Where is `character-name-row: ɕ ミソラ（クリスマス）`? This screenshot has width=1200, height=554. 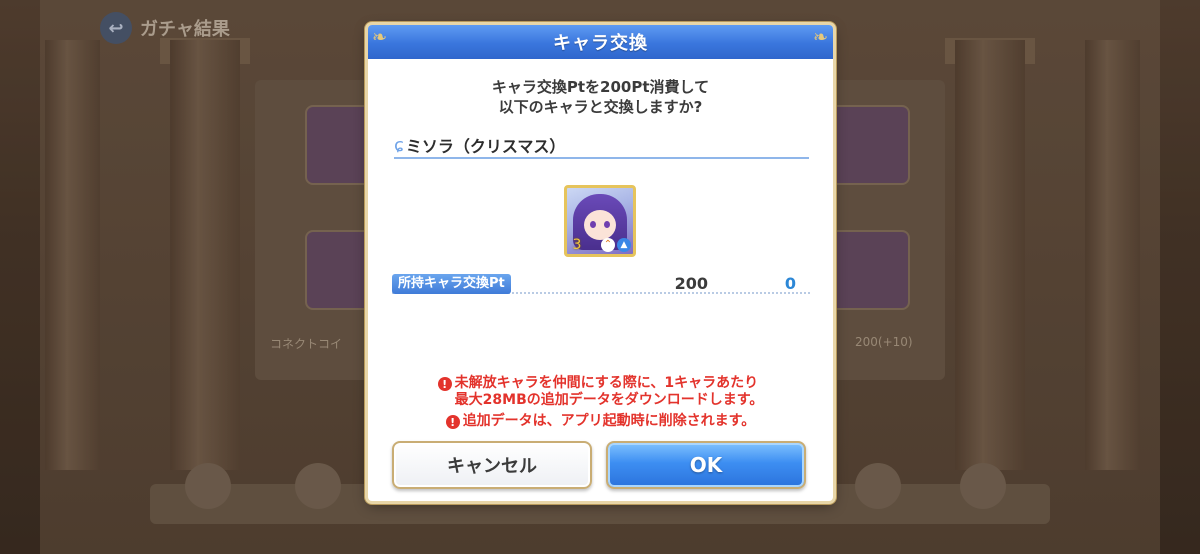 character-name-row: ɕ ミソラ（クリスマス） is located at coordinates (601, 146).